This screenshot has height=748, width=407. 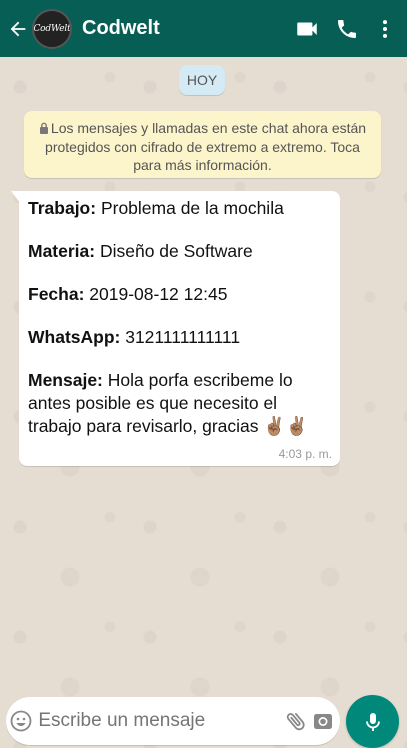 What do you see at coordinates (65, 380) in the screenshot?
I see `field-label: Mensaje:` at bounding box center [65, 380].